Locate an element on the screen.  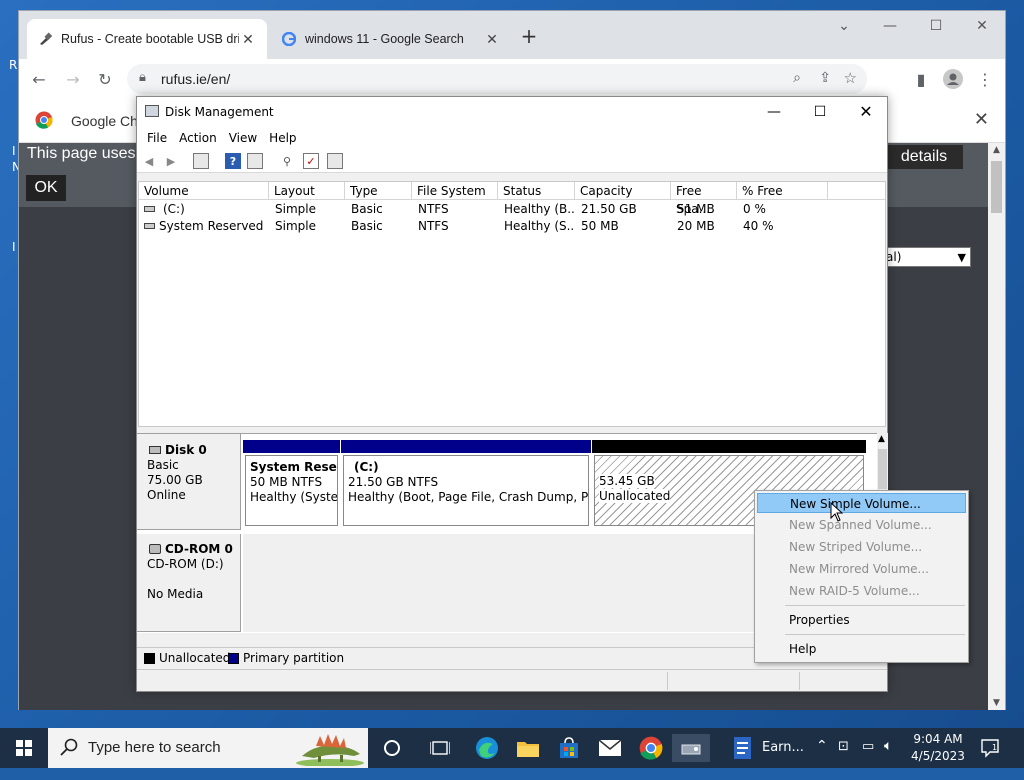
back-arrow-icon: ← is located at coordinates (39, 79).